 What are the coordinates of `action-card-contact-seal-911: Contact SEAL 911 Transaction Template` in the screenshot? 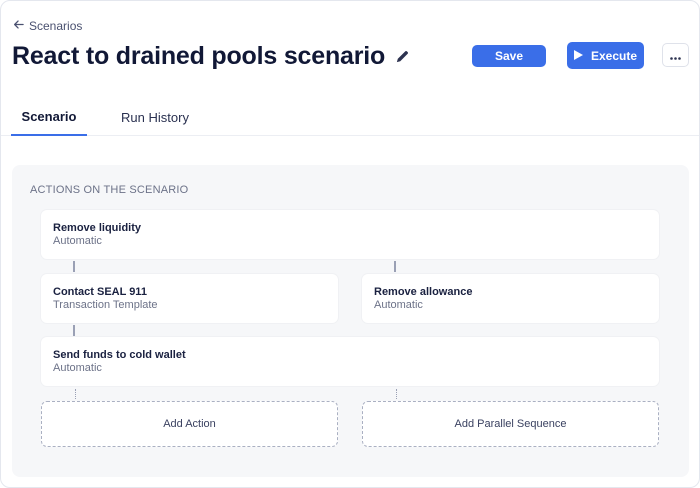 It's located at (189, 298).